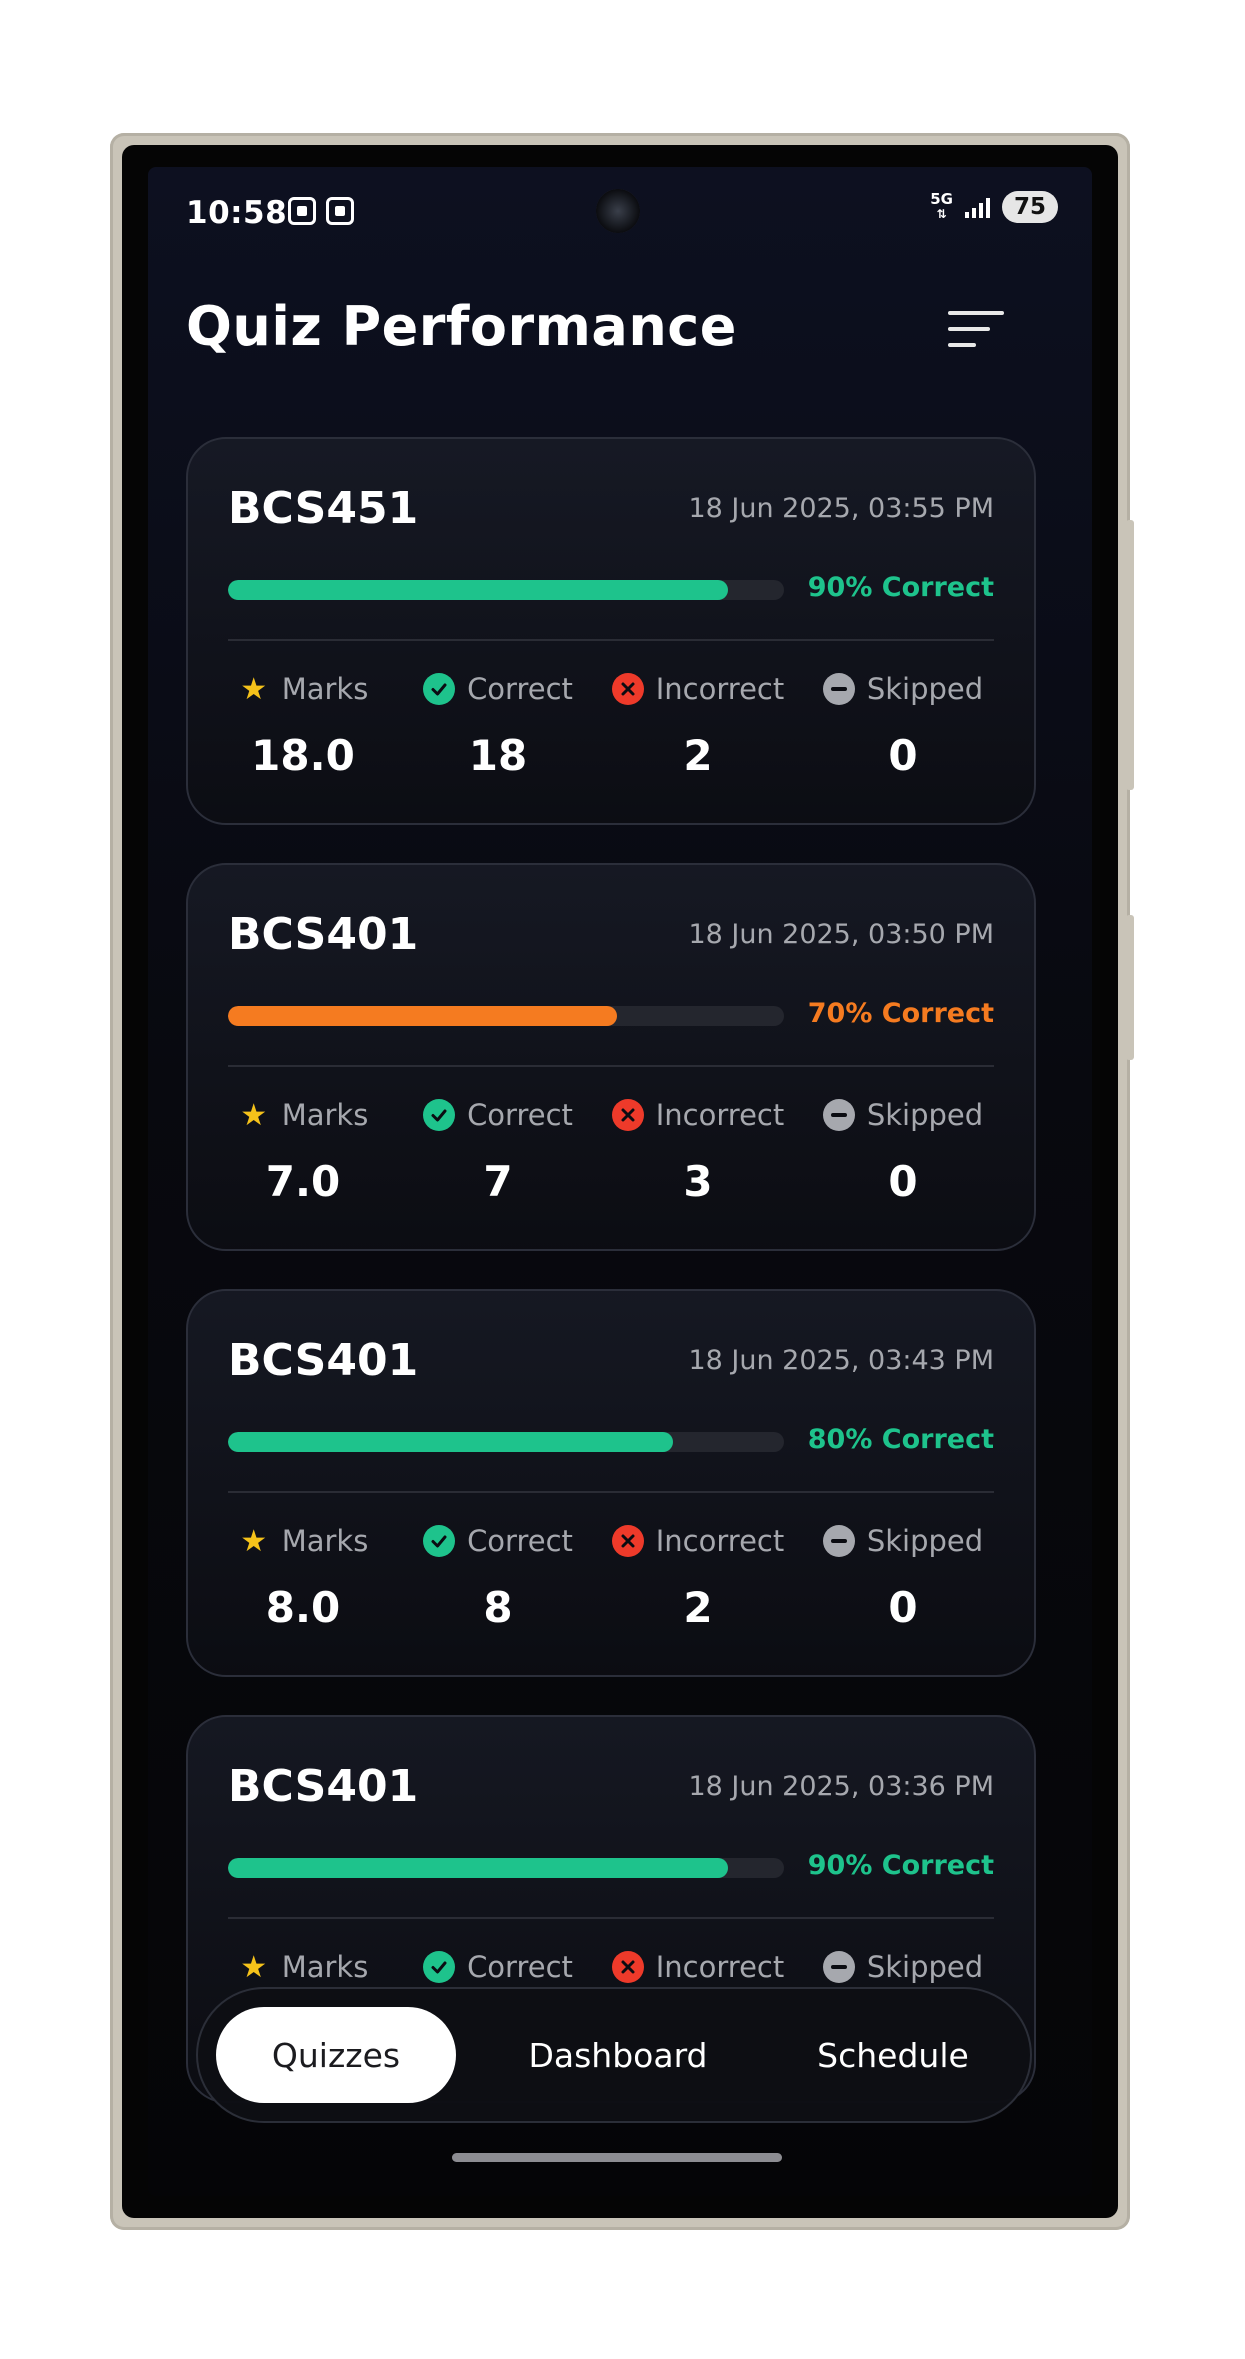 This screenshot has height=2359, width=1245. Describe the element at coordinates (340, 211) in the screenshot. I see `screen-record-icon` at that location.